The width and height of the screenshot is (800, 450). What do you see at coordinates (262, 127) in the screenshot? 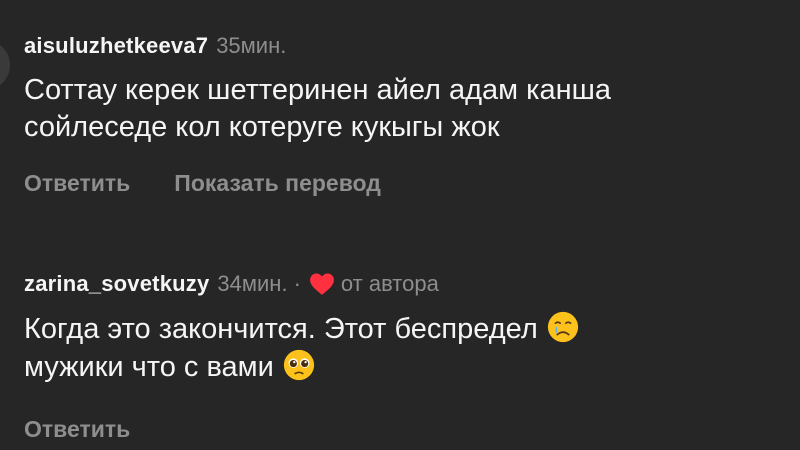
I see `comment-text-line: сойлеседе кол котеруге кукыгы жок` at bounding box center [262, 127].